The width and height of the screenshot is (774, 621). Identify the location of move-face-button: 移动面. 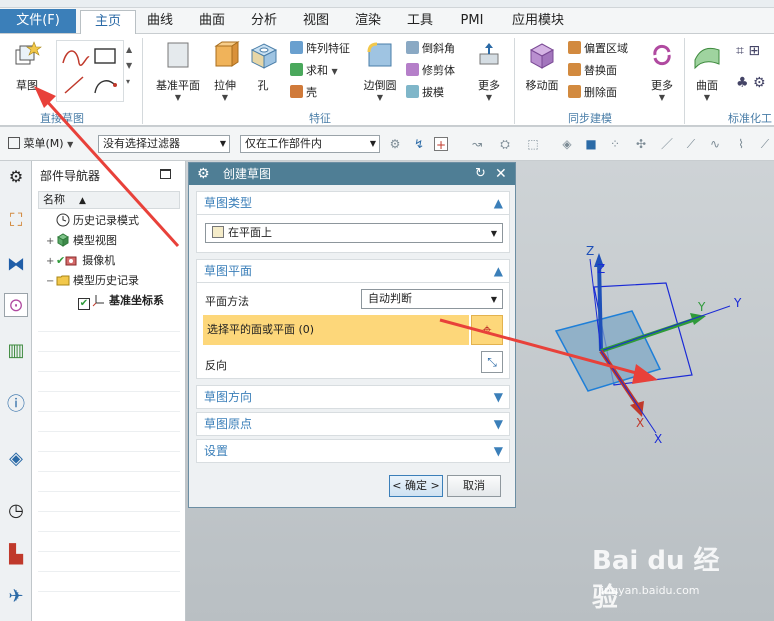
(542, 73).